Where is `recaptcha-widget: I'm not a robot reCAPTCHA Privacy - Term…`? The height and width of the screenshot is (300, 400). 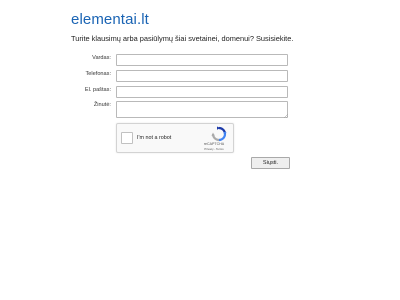 recaptcha-widget: I'm not a robot reCAPTCHA Privacy - Term… is located at coordinates (175, 138).